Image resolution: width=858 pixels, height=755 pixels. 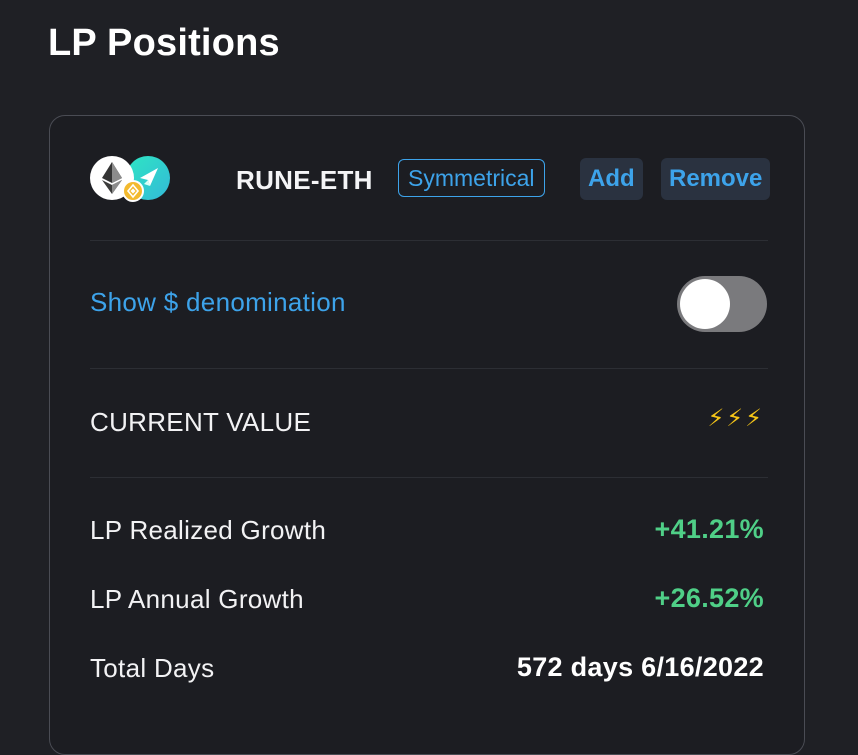 I want to click on current-value-label: CURRENT VALUE, so click(x=201, y=422).